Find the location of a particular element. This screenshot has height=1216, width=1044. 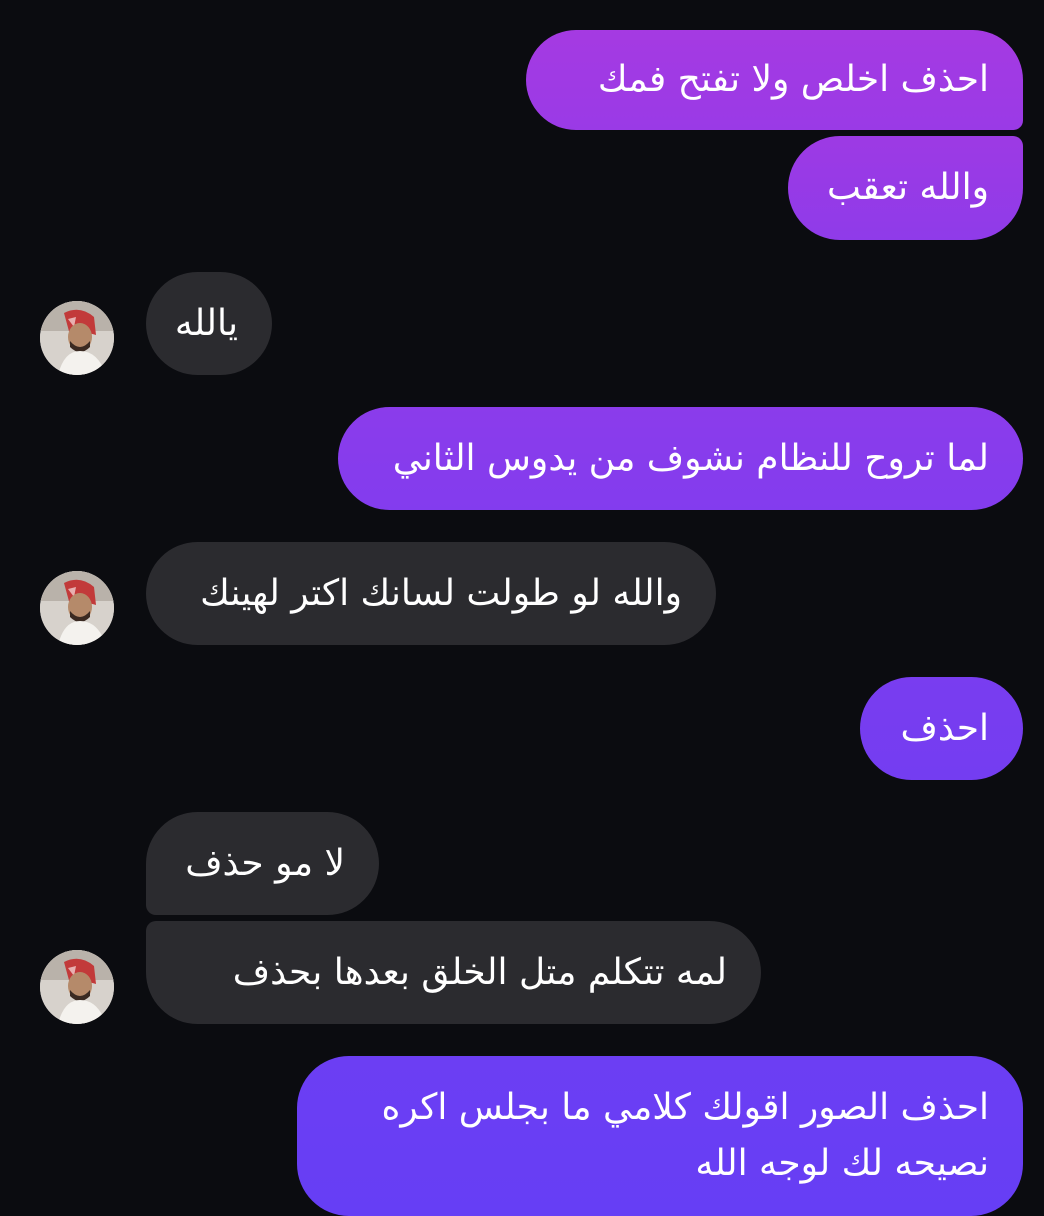

outgoing-message-bubble: لما تروح للنظام نشوف من يدوس الثاني is located at coordinates (680, 458).